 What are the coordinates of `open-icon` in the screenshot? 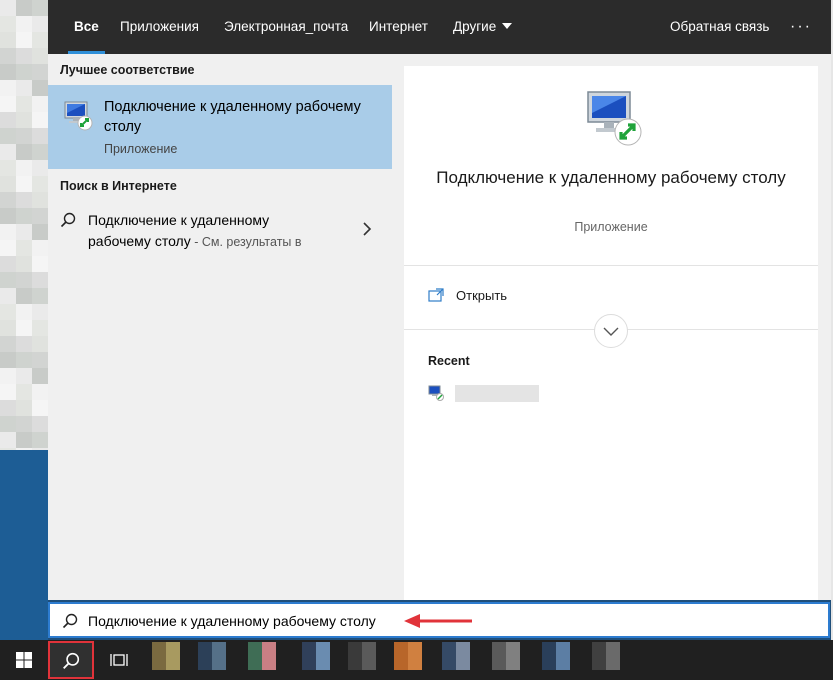 It's located at (436, 295).